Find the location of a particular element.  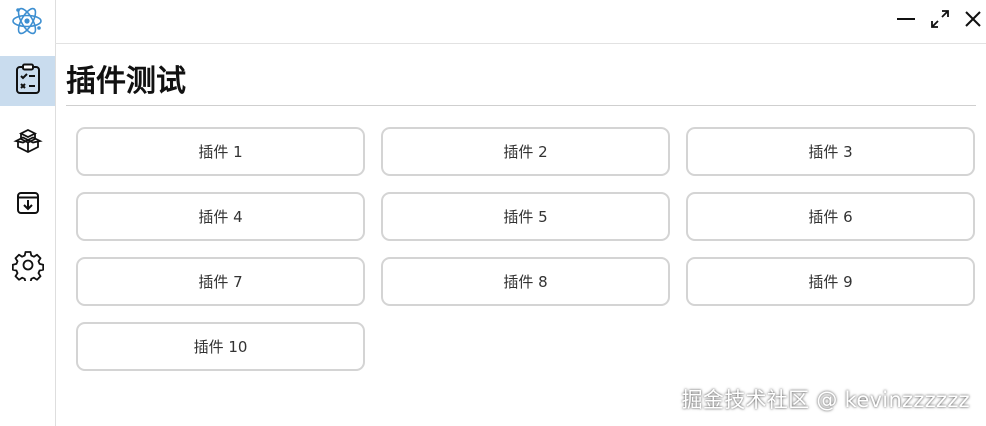

plugin-button-8: 插件 8 is located at coordinates (525, 281).